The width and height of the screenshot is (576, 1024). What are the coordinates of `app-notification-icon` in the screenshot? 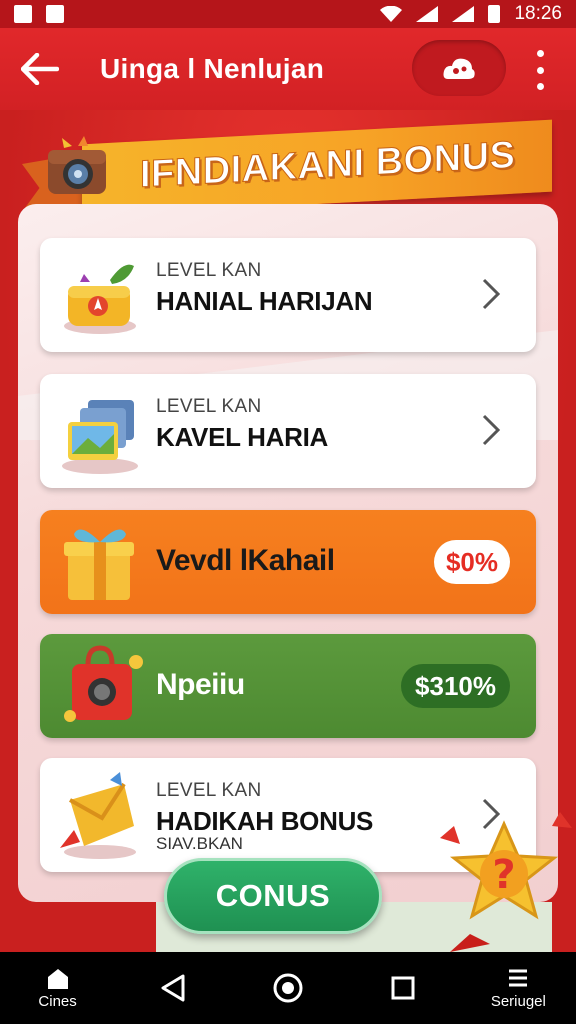 It's located at (55, 14).